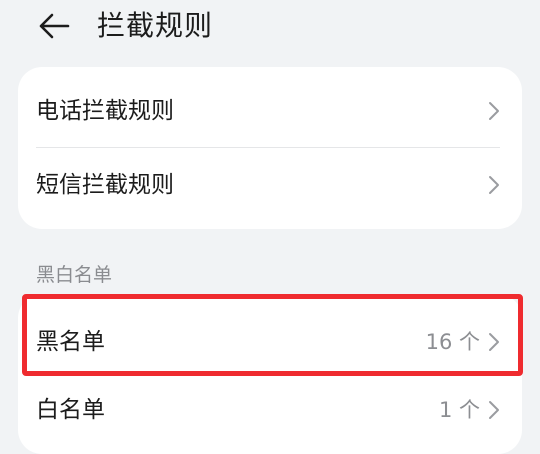 Image resolution: width=540 pixels, height=454 pixels. What do you see at coordinates (270, 410) in the screenshot?
I see `whitelist-item: 白名单 1 个` at bounding box center [270, 410].